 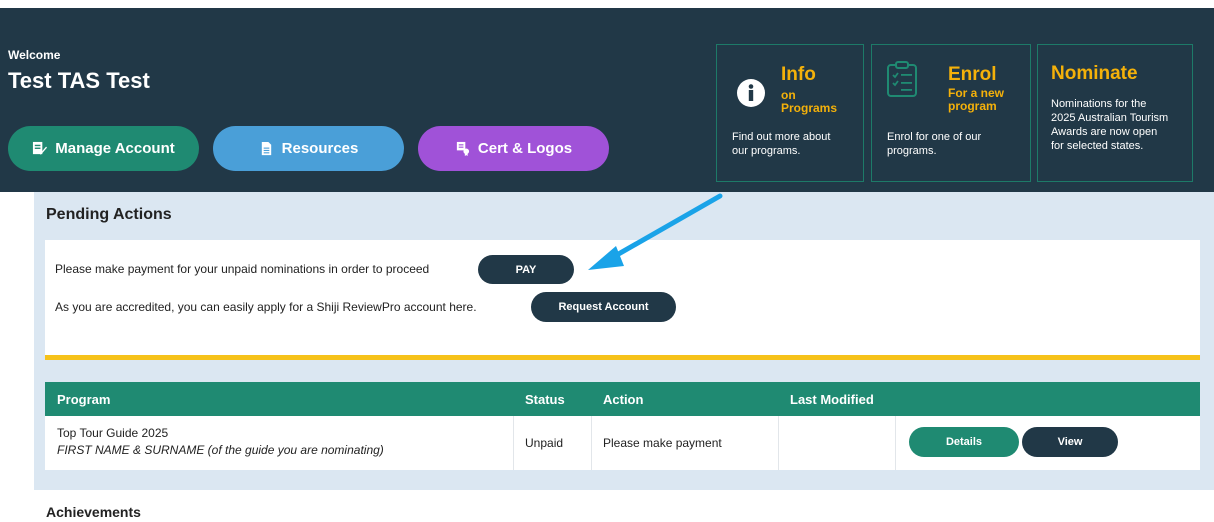 What do you see at coordinates (751, 93) in the screenshot?
I see `info-circle-icon` at bounding box center [751, 93].